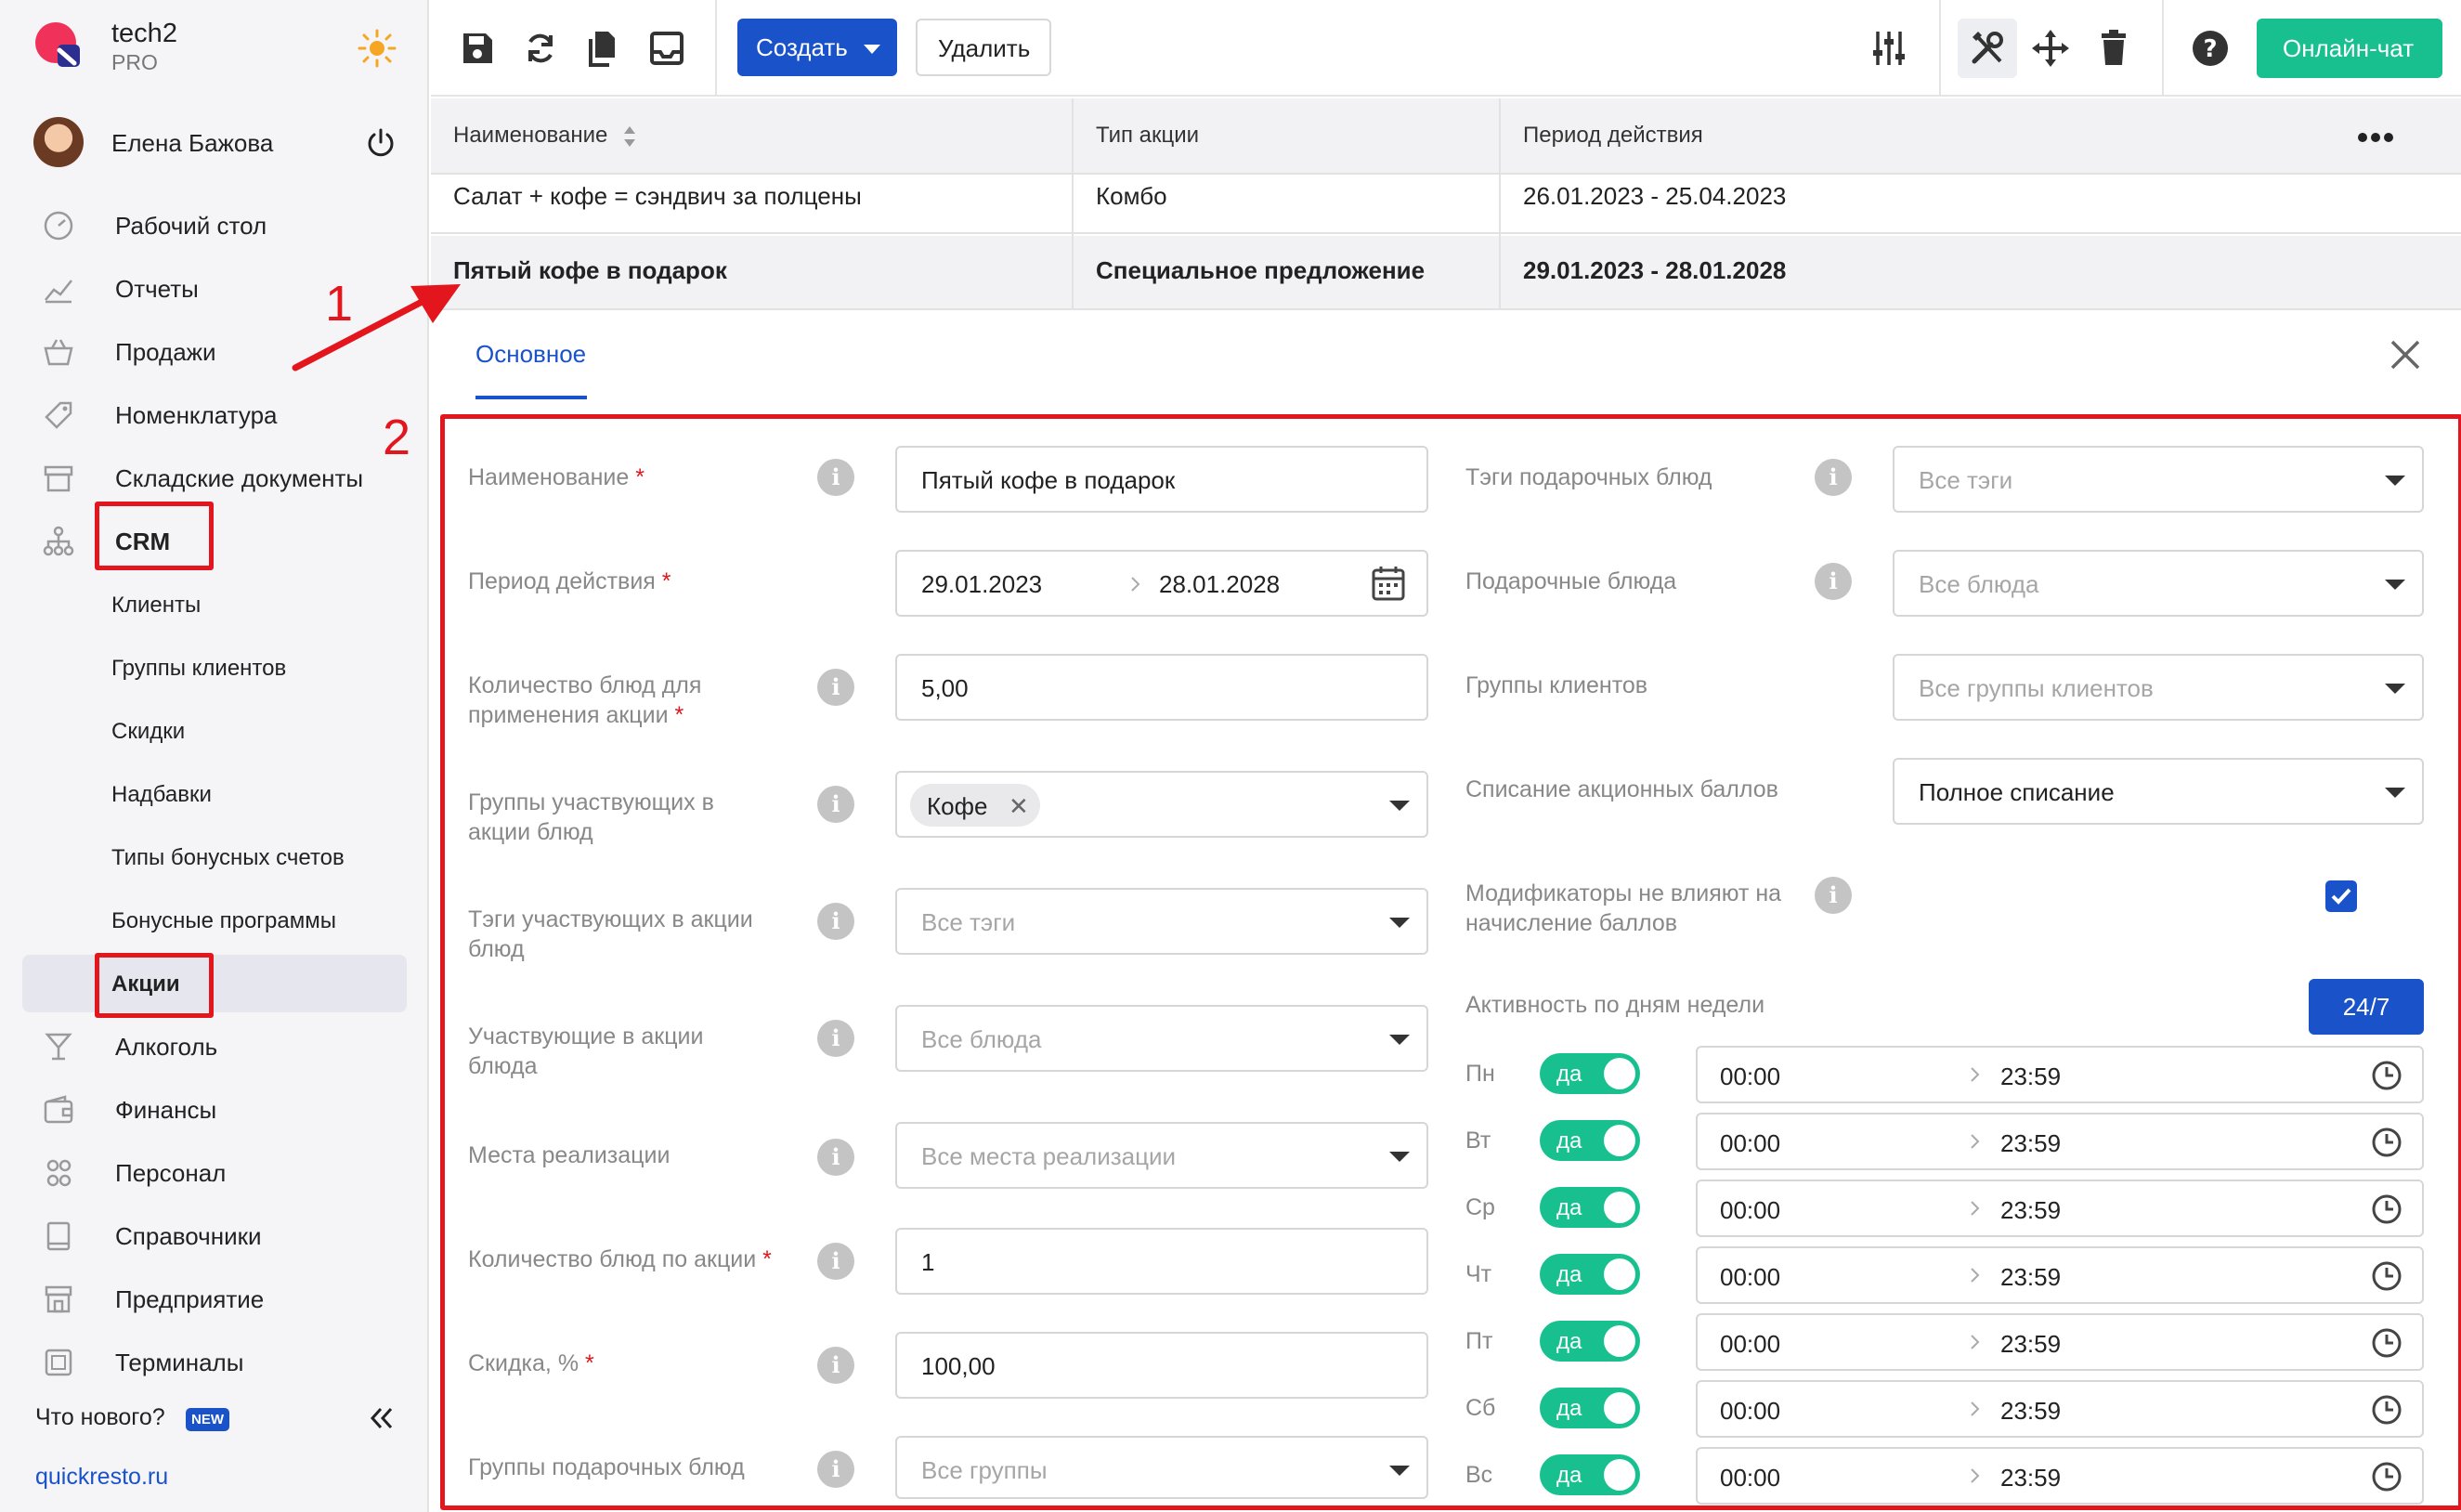 This screenshot has width=2461, height=1512. I want to click on sort-icon, so click(629, 136).